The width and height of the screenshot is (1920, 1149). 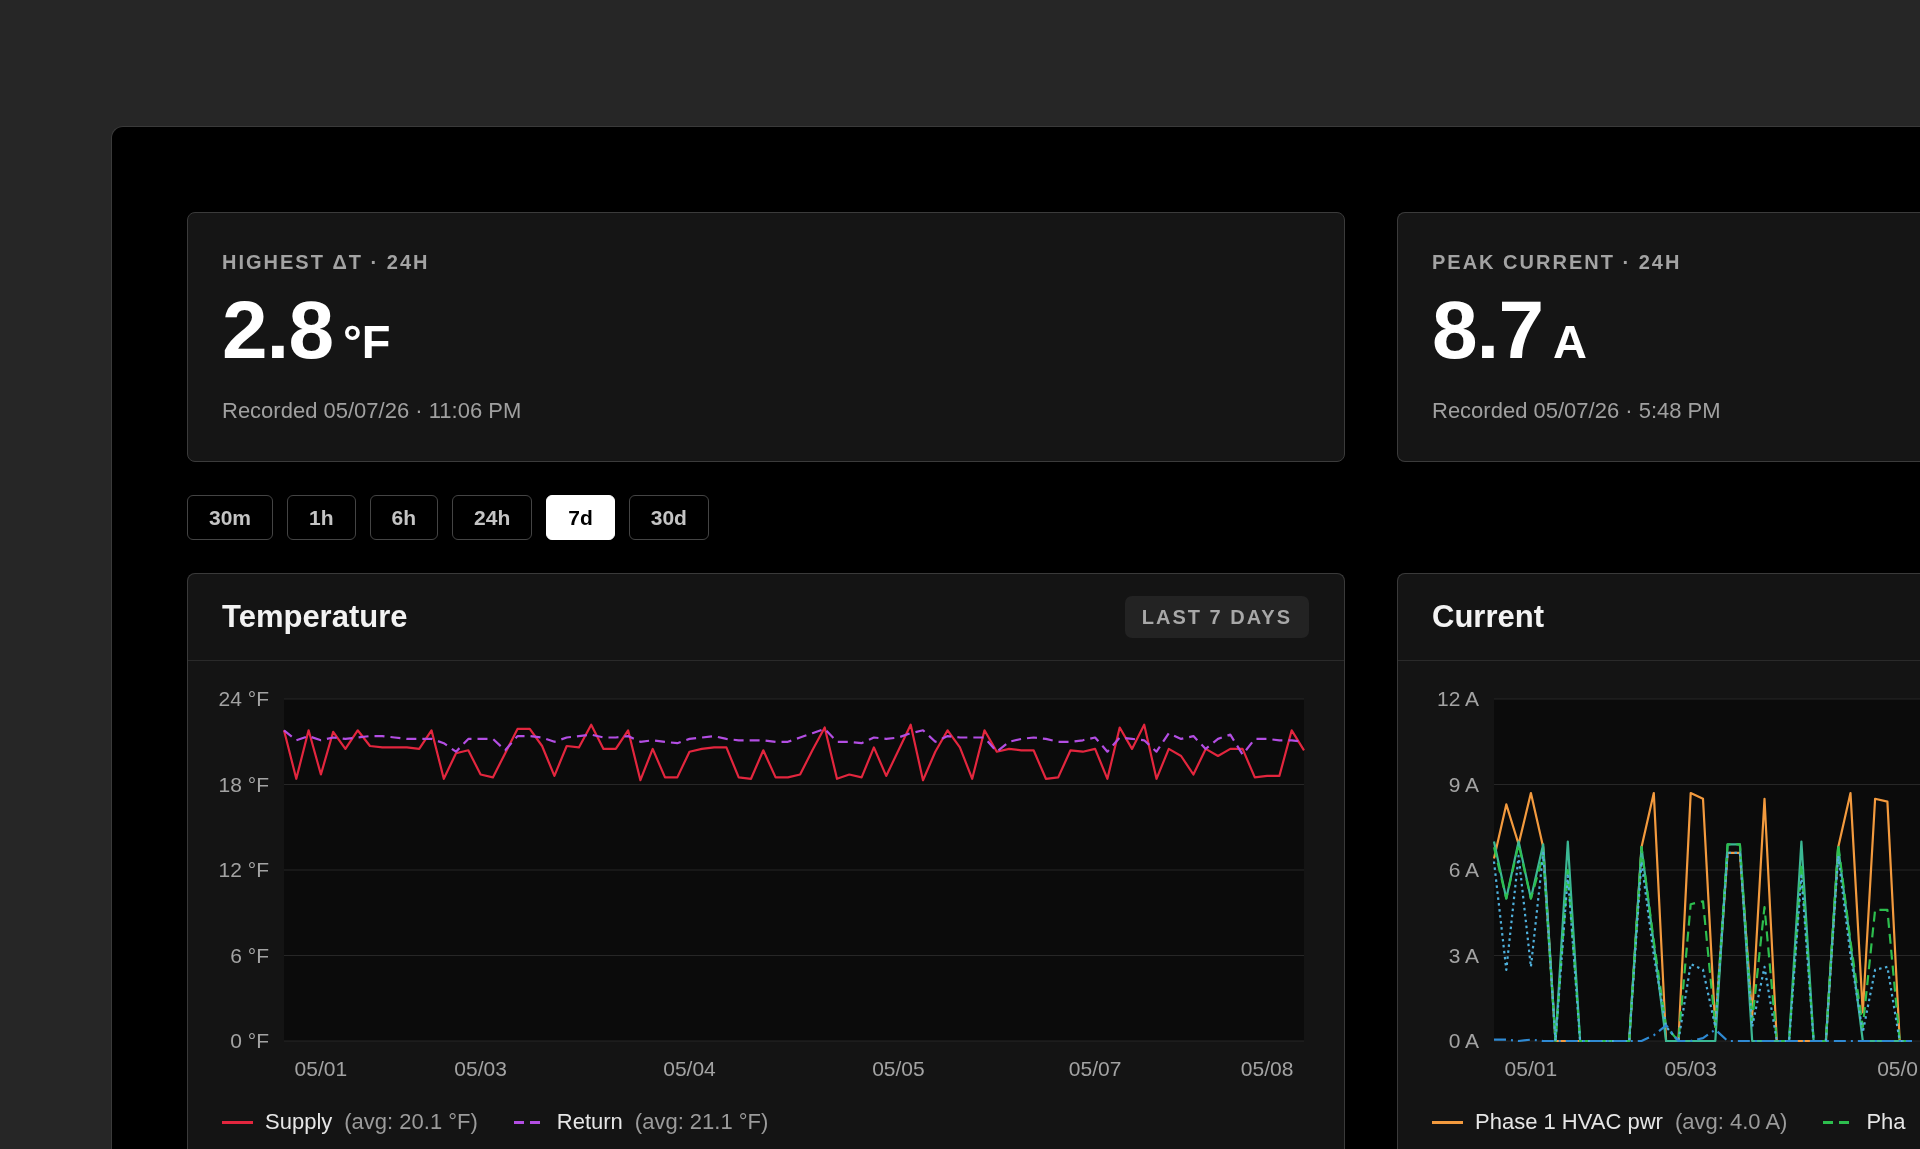 What do you see at coordinates (299, 1122) in the screenshot?
I see `legend-label: Supply` at bounding box center [299, 1122].